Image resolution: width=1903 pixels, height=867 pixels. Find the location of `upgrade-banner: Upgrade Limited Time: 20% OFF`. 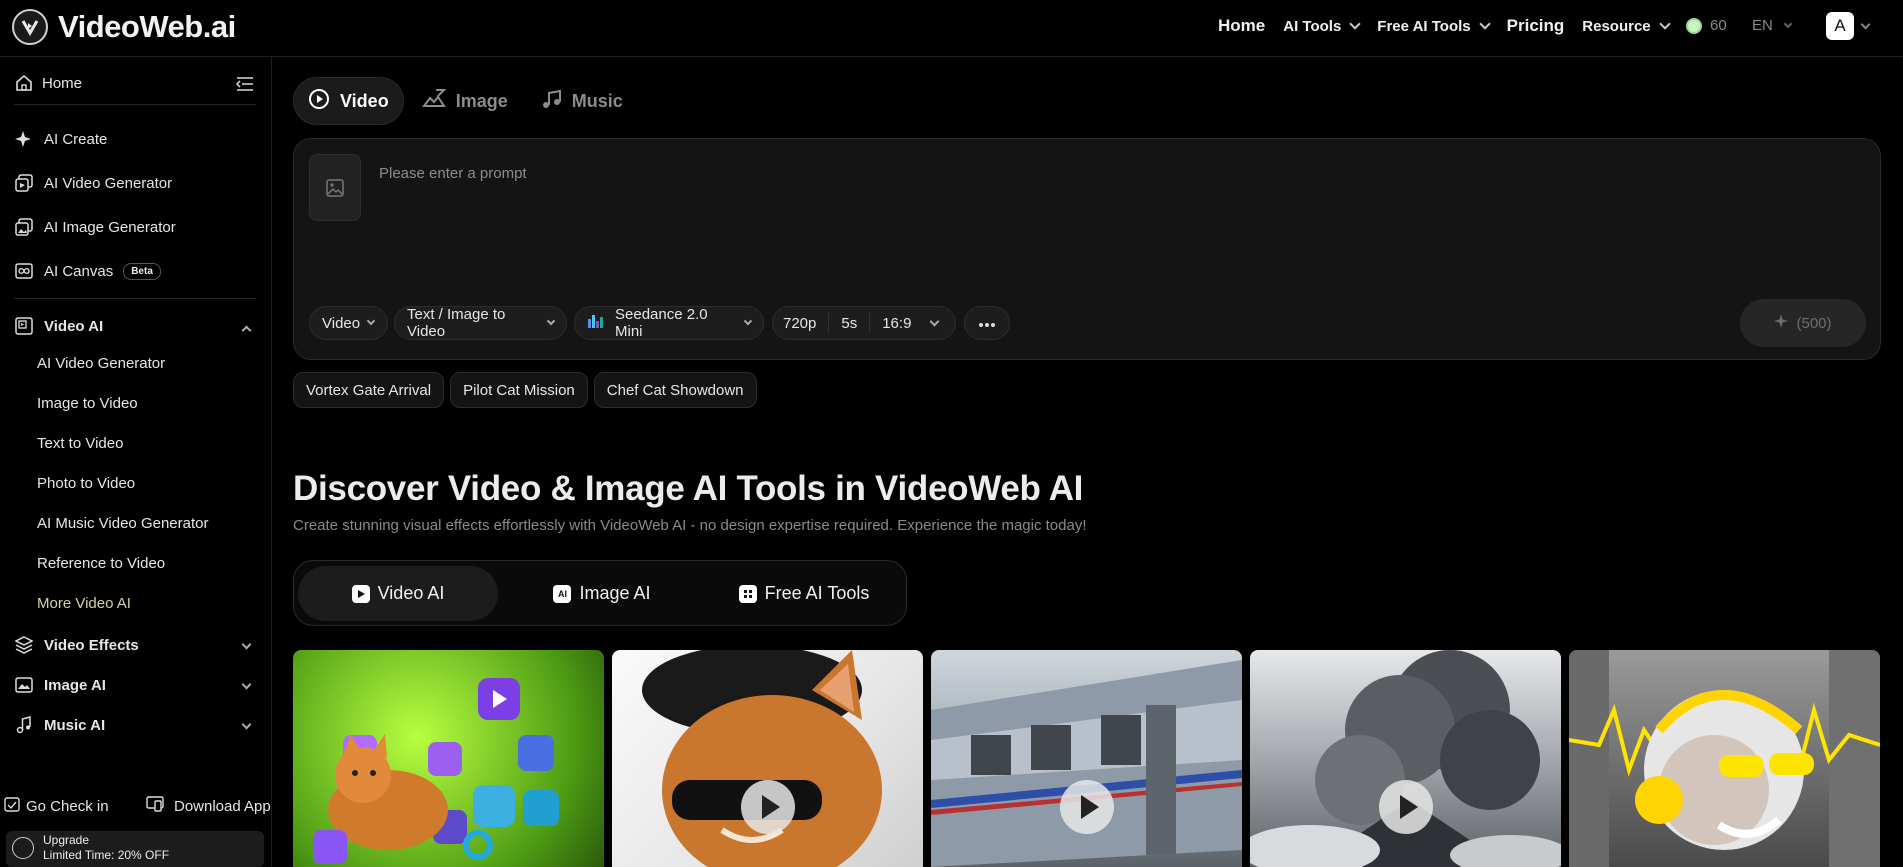

upgrade-banner: Upgrade Limited Time: 20% OFF is located at coordinates (135, 849).